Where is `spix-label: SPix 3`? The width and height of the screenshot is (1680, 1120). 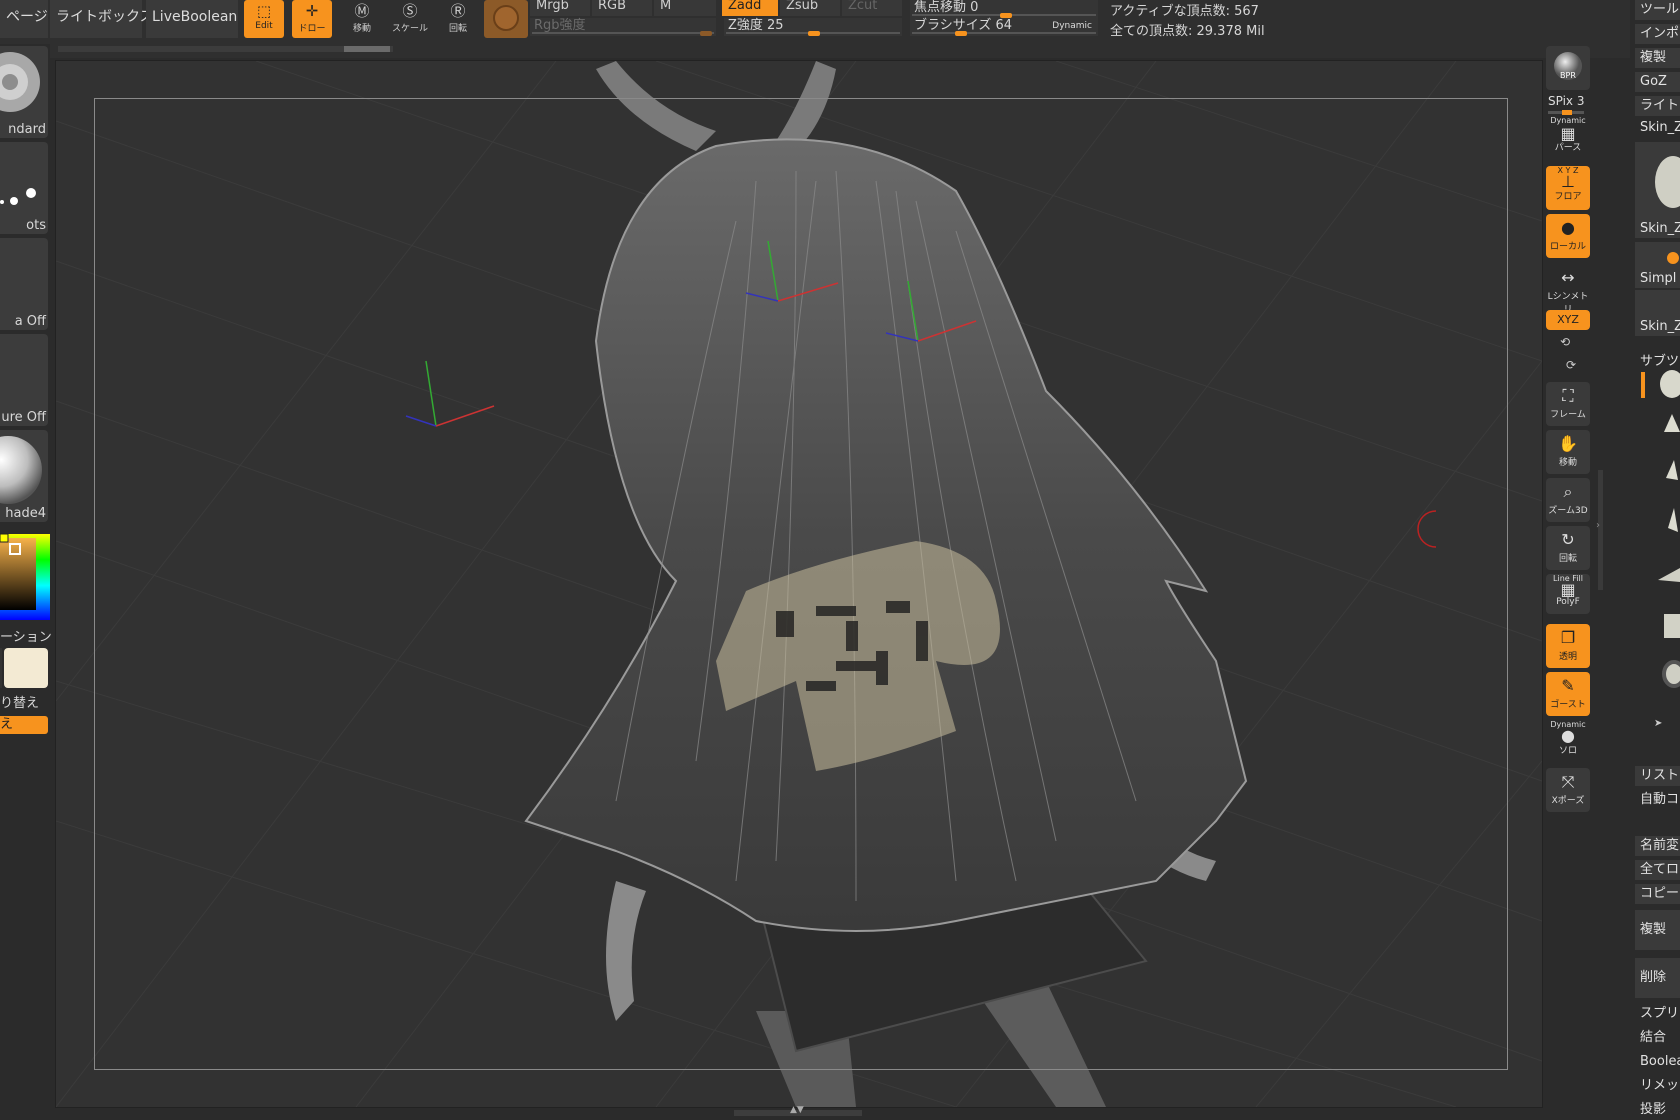 spix-label: SPix 3 is located at coordinates (1566, 101).